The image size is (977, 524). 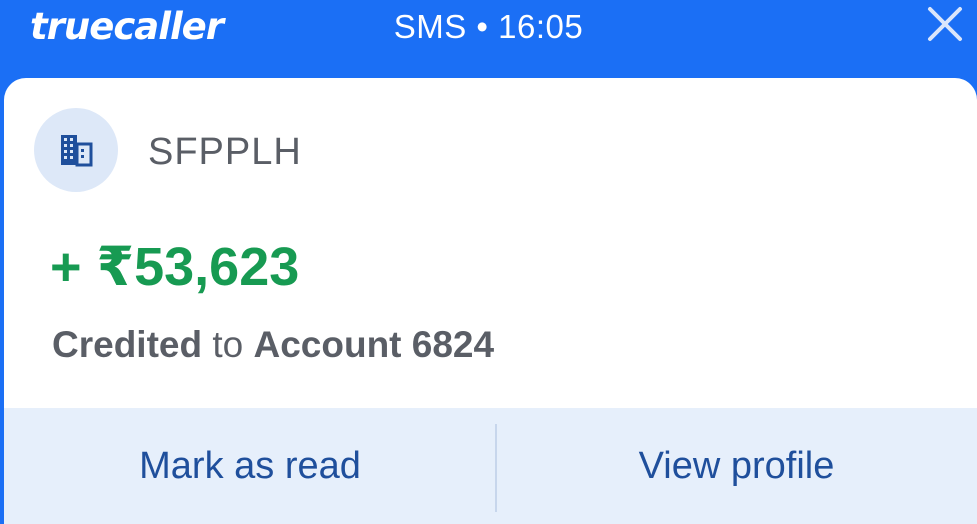 I want to click on building-icon, so click(x=77, y=151).